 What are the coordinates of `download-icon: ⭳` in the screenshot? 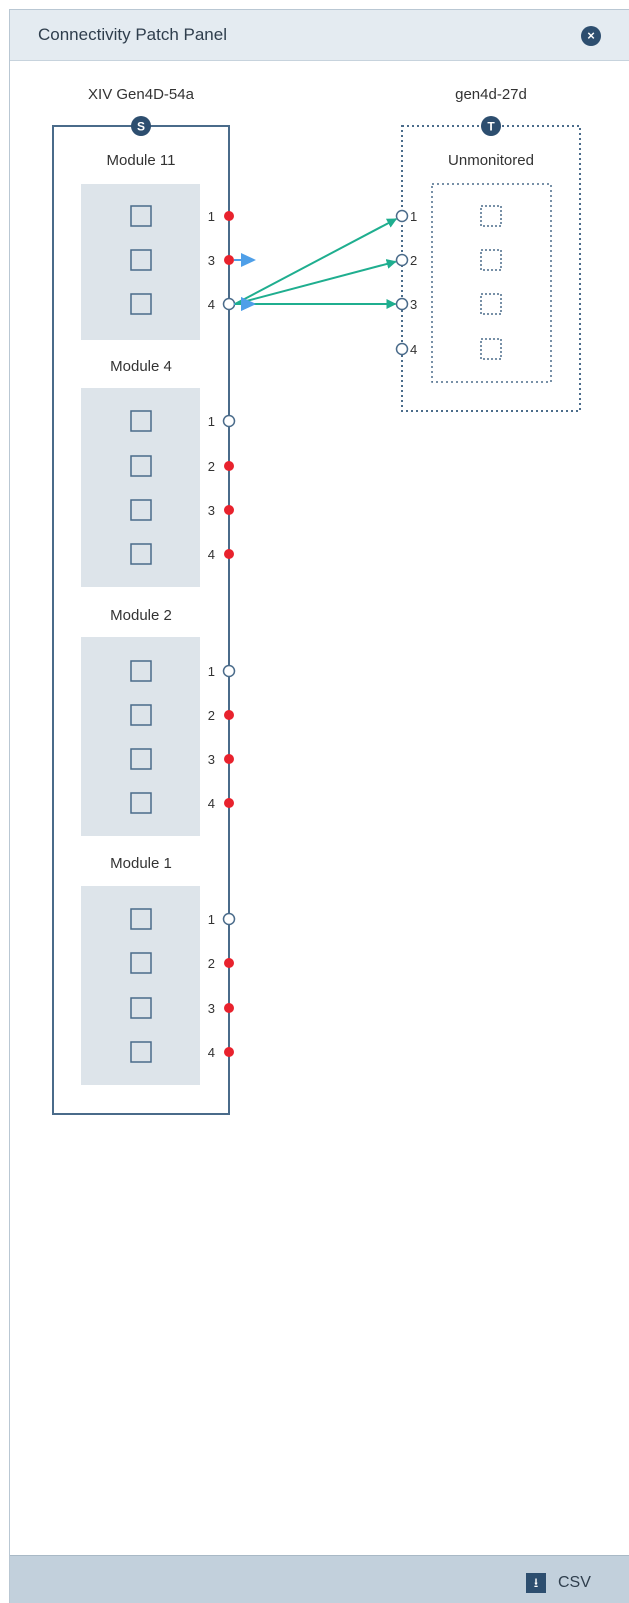 It's located at (536, 1583).